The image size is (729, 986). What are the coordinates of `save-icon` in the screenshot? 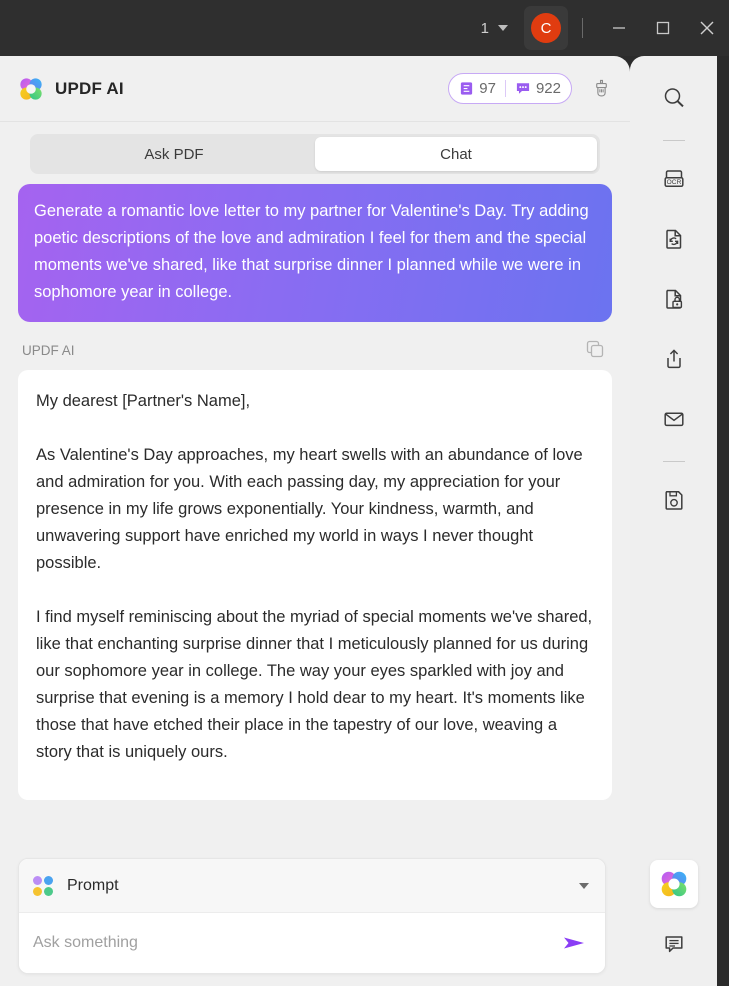 It's located at (673, 500).